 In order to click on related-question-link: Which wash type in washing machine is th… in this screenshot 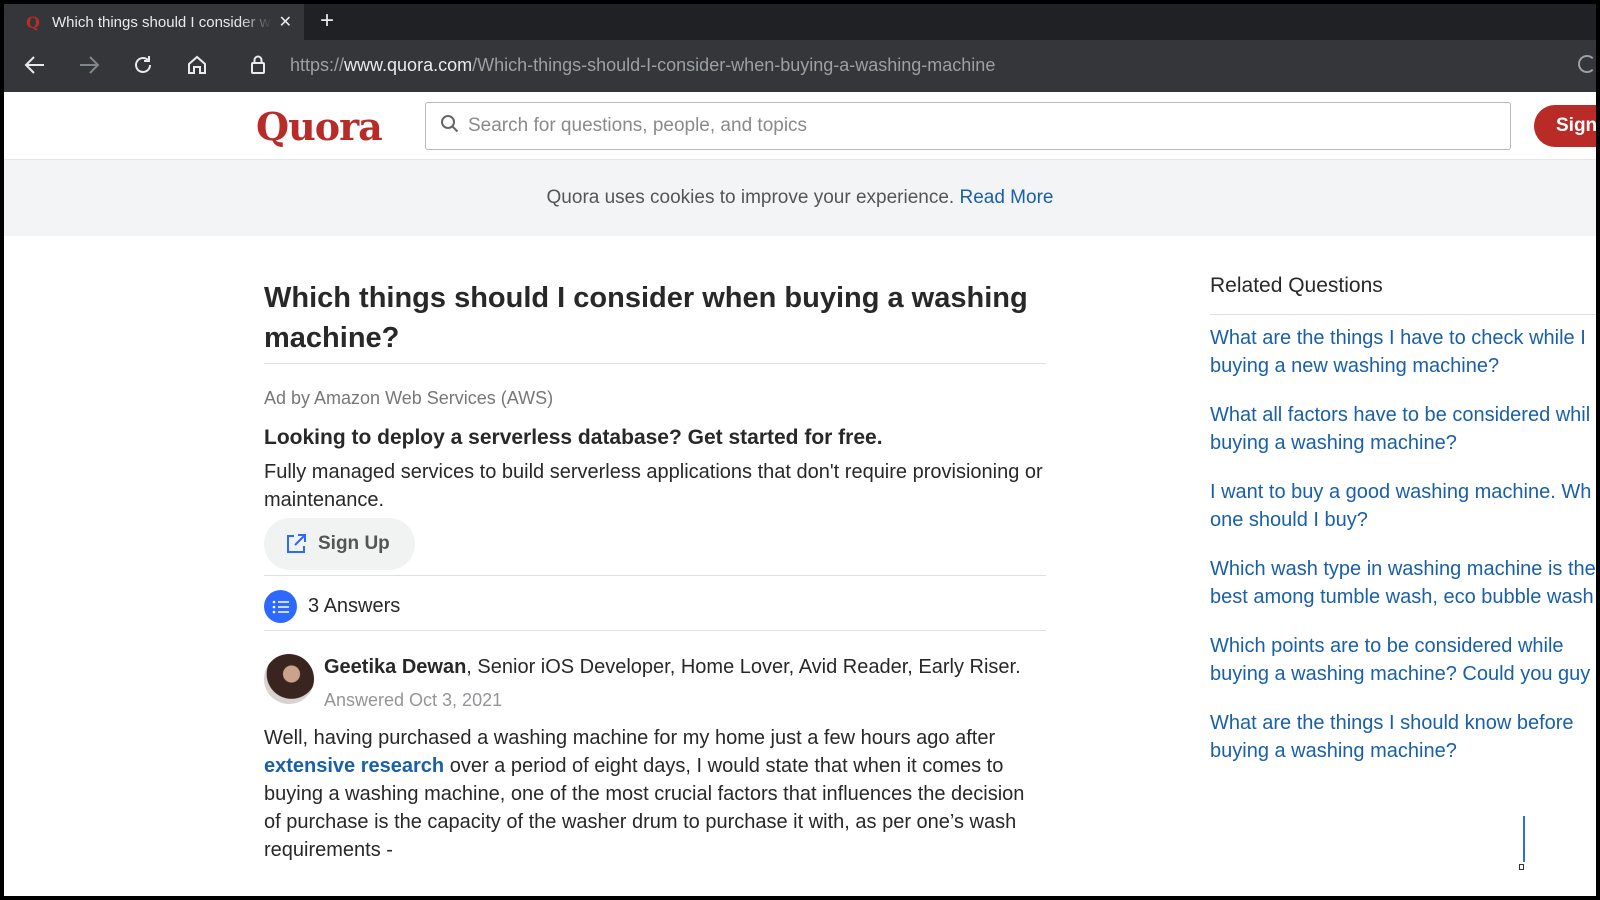, I will do `click(1403, 583)`.